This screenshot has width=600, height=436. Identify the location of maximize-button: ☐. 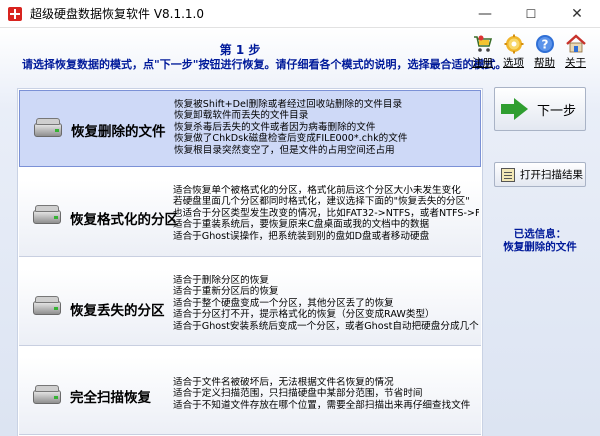
(531, 13).